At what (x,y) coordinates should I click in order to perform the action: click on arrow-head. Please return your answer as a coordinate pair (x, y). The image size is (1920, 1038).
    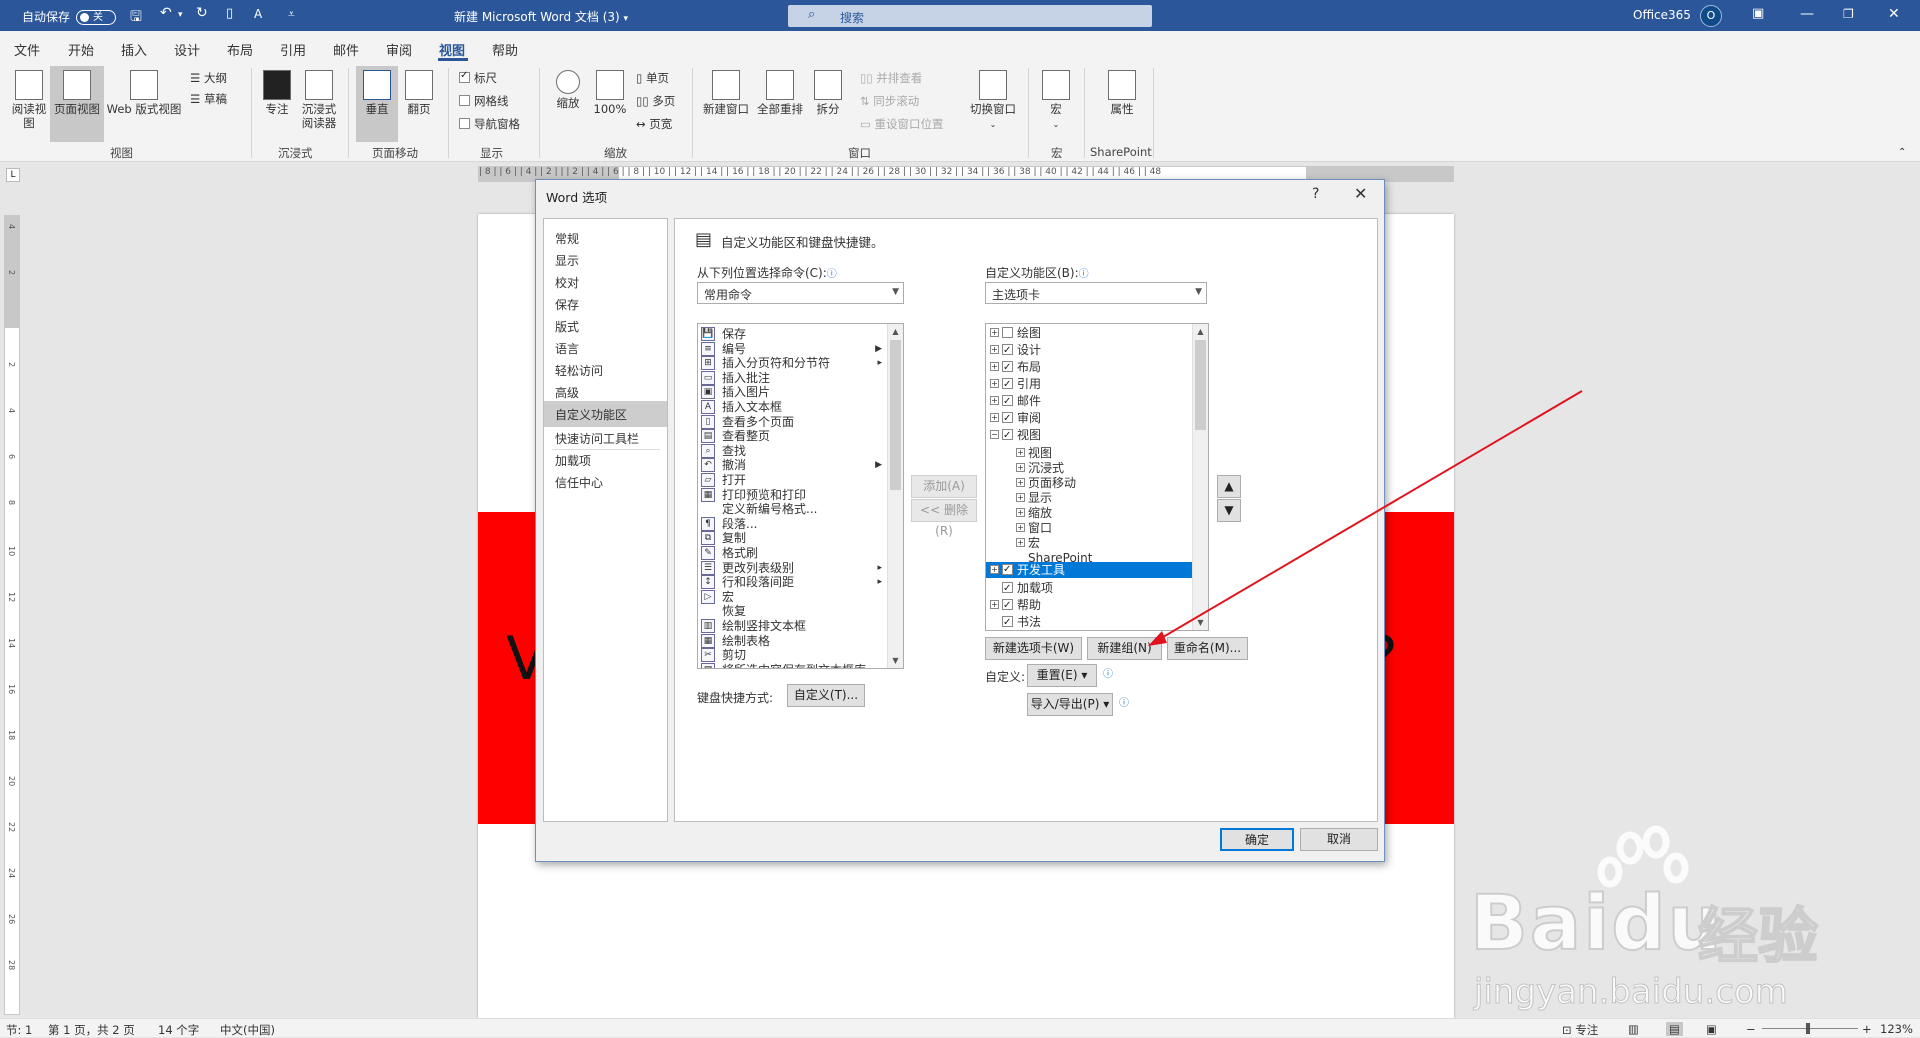
    Looking at the image, I should click on (1157, 638).